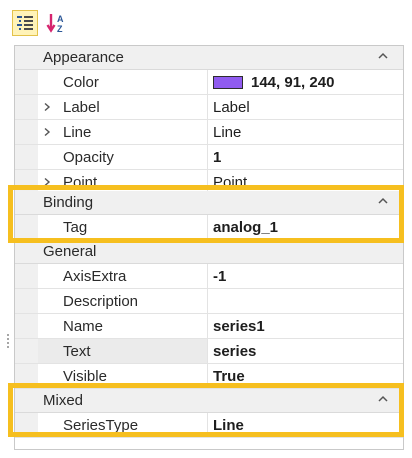 The image size is (412, 458). Describe the element at coordinates (228, 82) in the screenshot. I see `color-swatch` at that location.